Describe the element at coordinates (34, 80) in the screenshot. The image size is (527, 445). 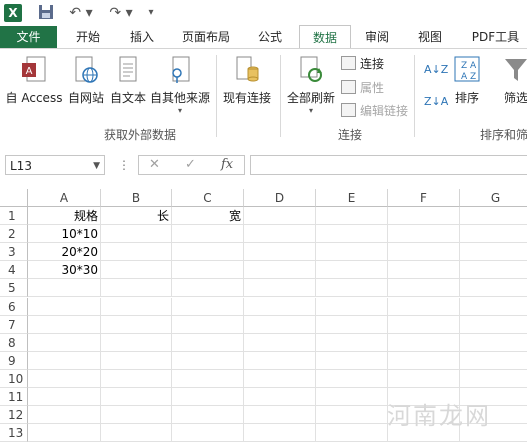
I see `from-access-button: A 自 Access` at that location.